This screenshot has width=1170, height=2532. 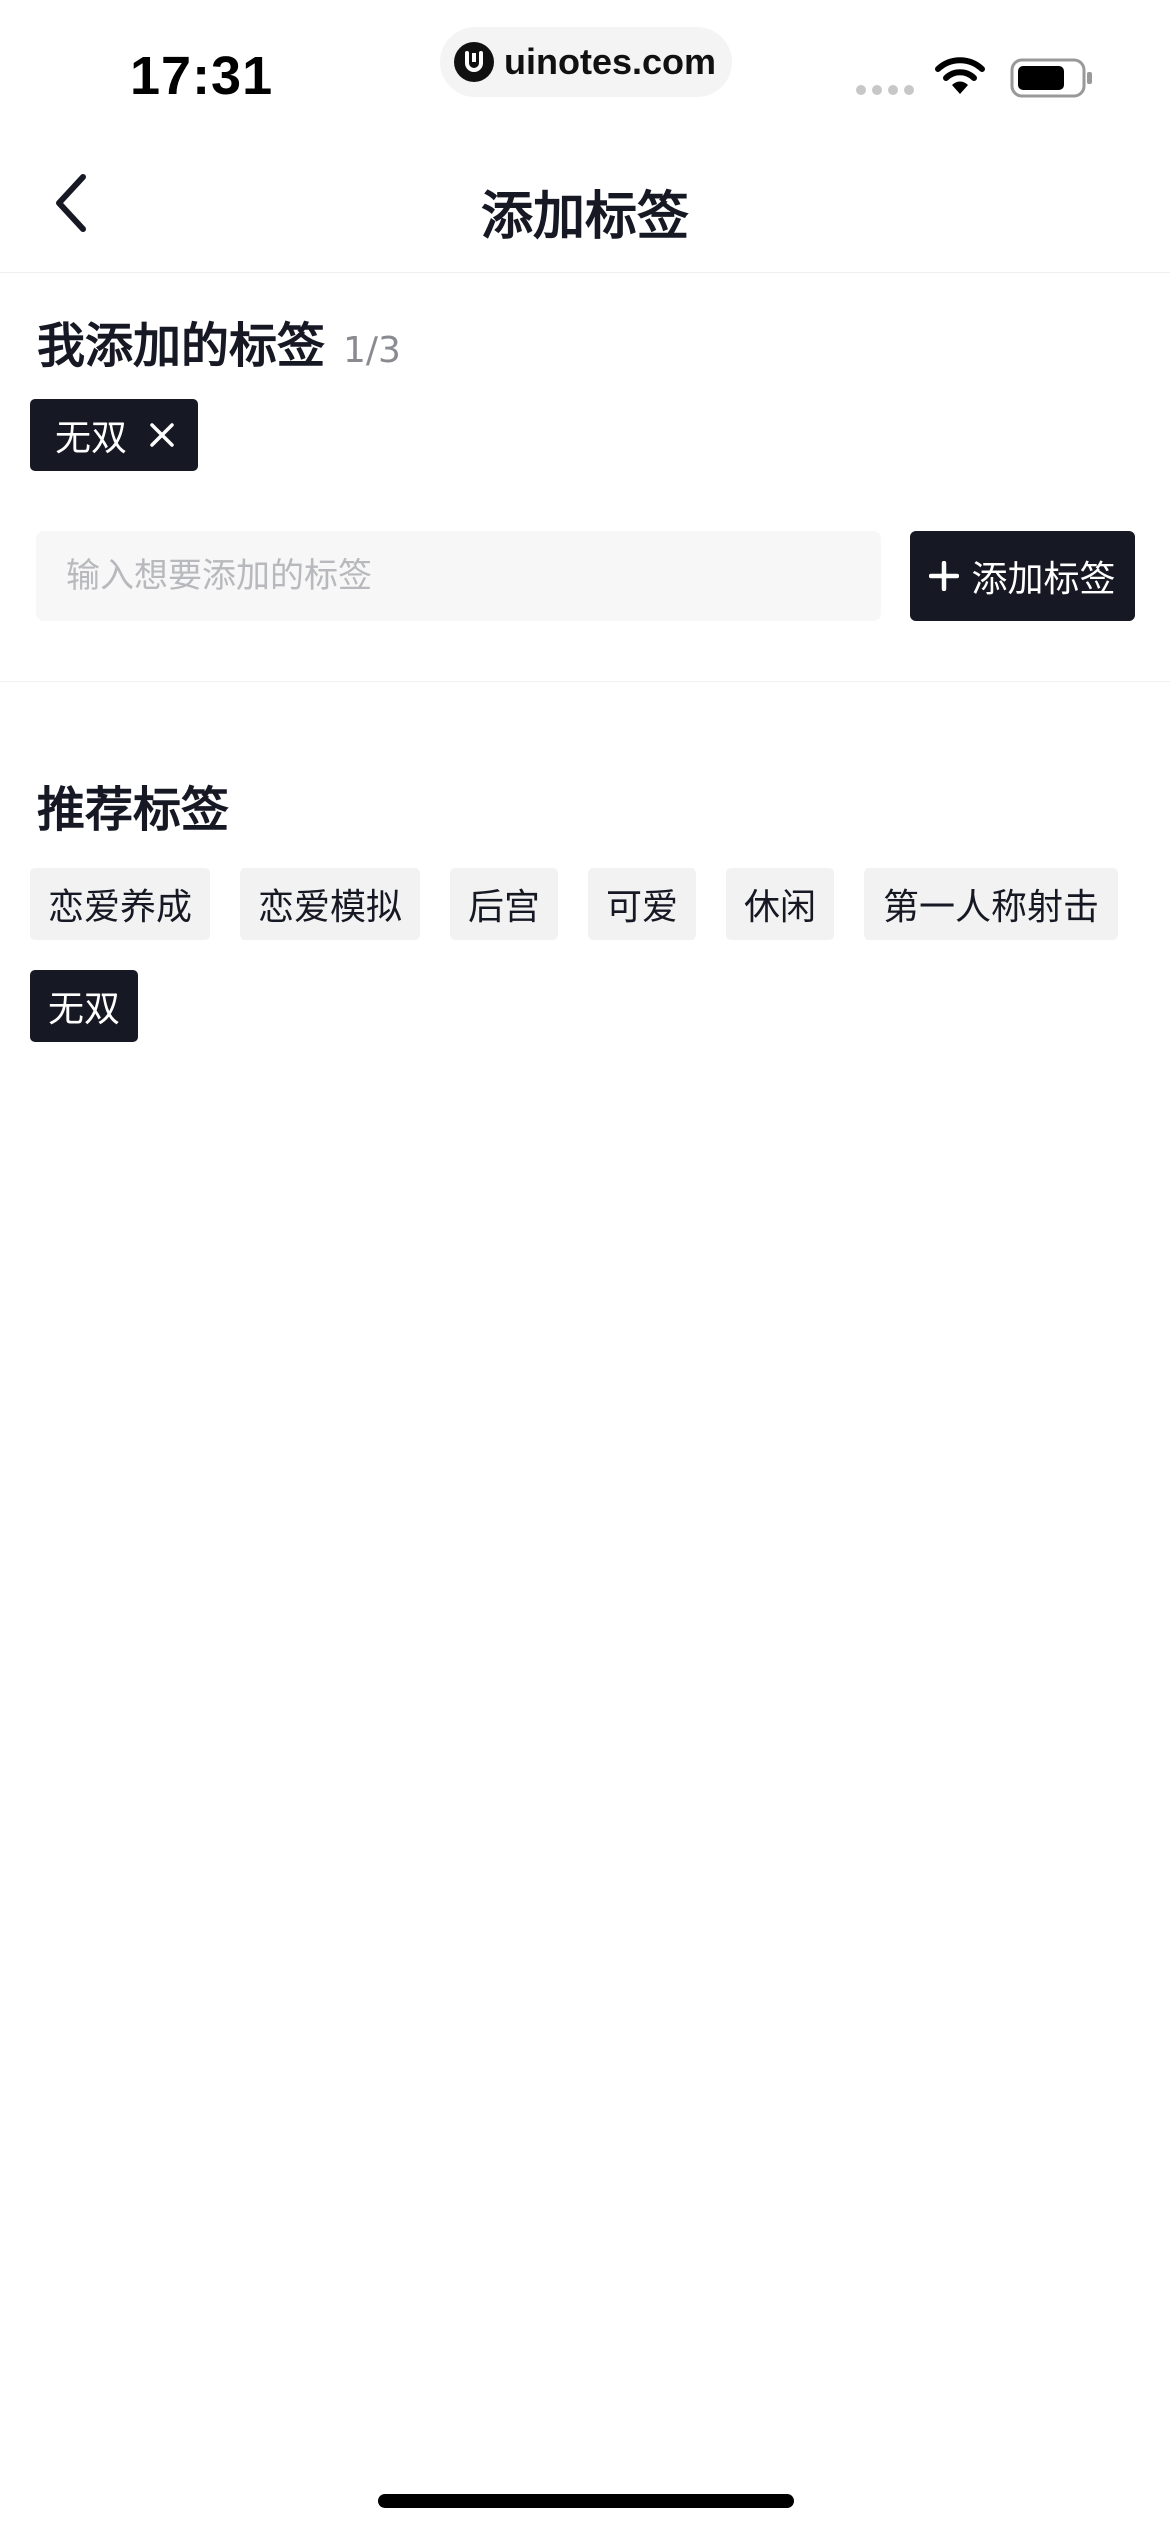 I want to click on page-title: 添加标签, so click(x=584, y=217).